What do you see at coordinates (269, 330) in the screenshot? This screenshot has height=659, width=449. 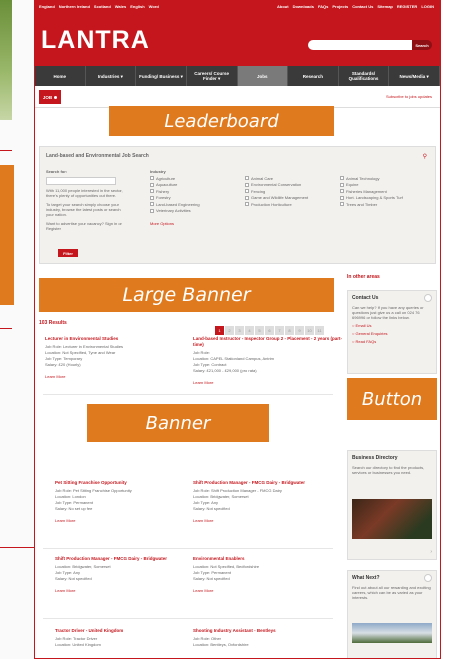 I see `page-link: 6` at bounding box center [269, 330].